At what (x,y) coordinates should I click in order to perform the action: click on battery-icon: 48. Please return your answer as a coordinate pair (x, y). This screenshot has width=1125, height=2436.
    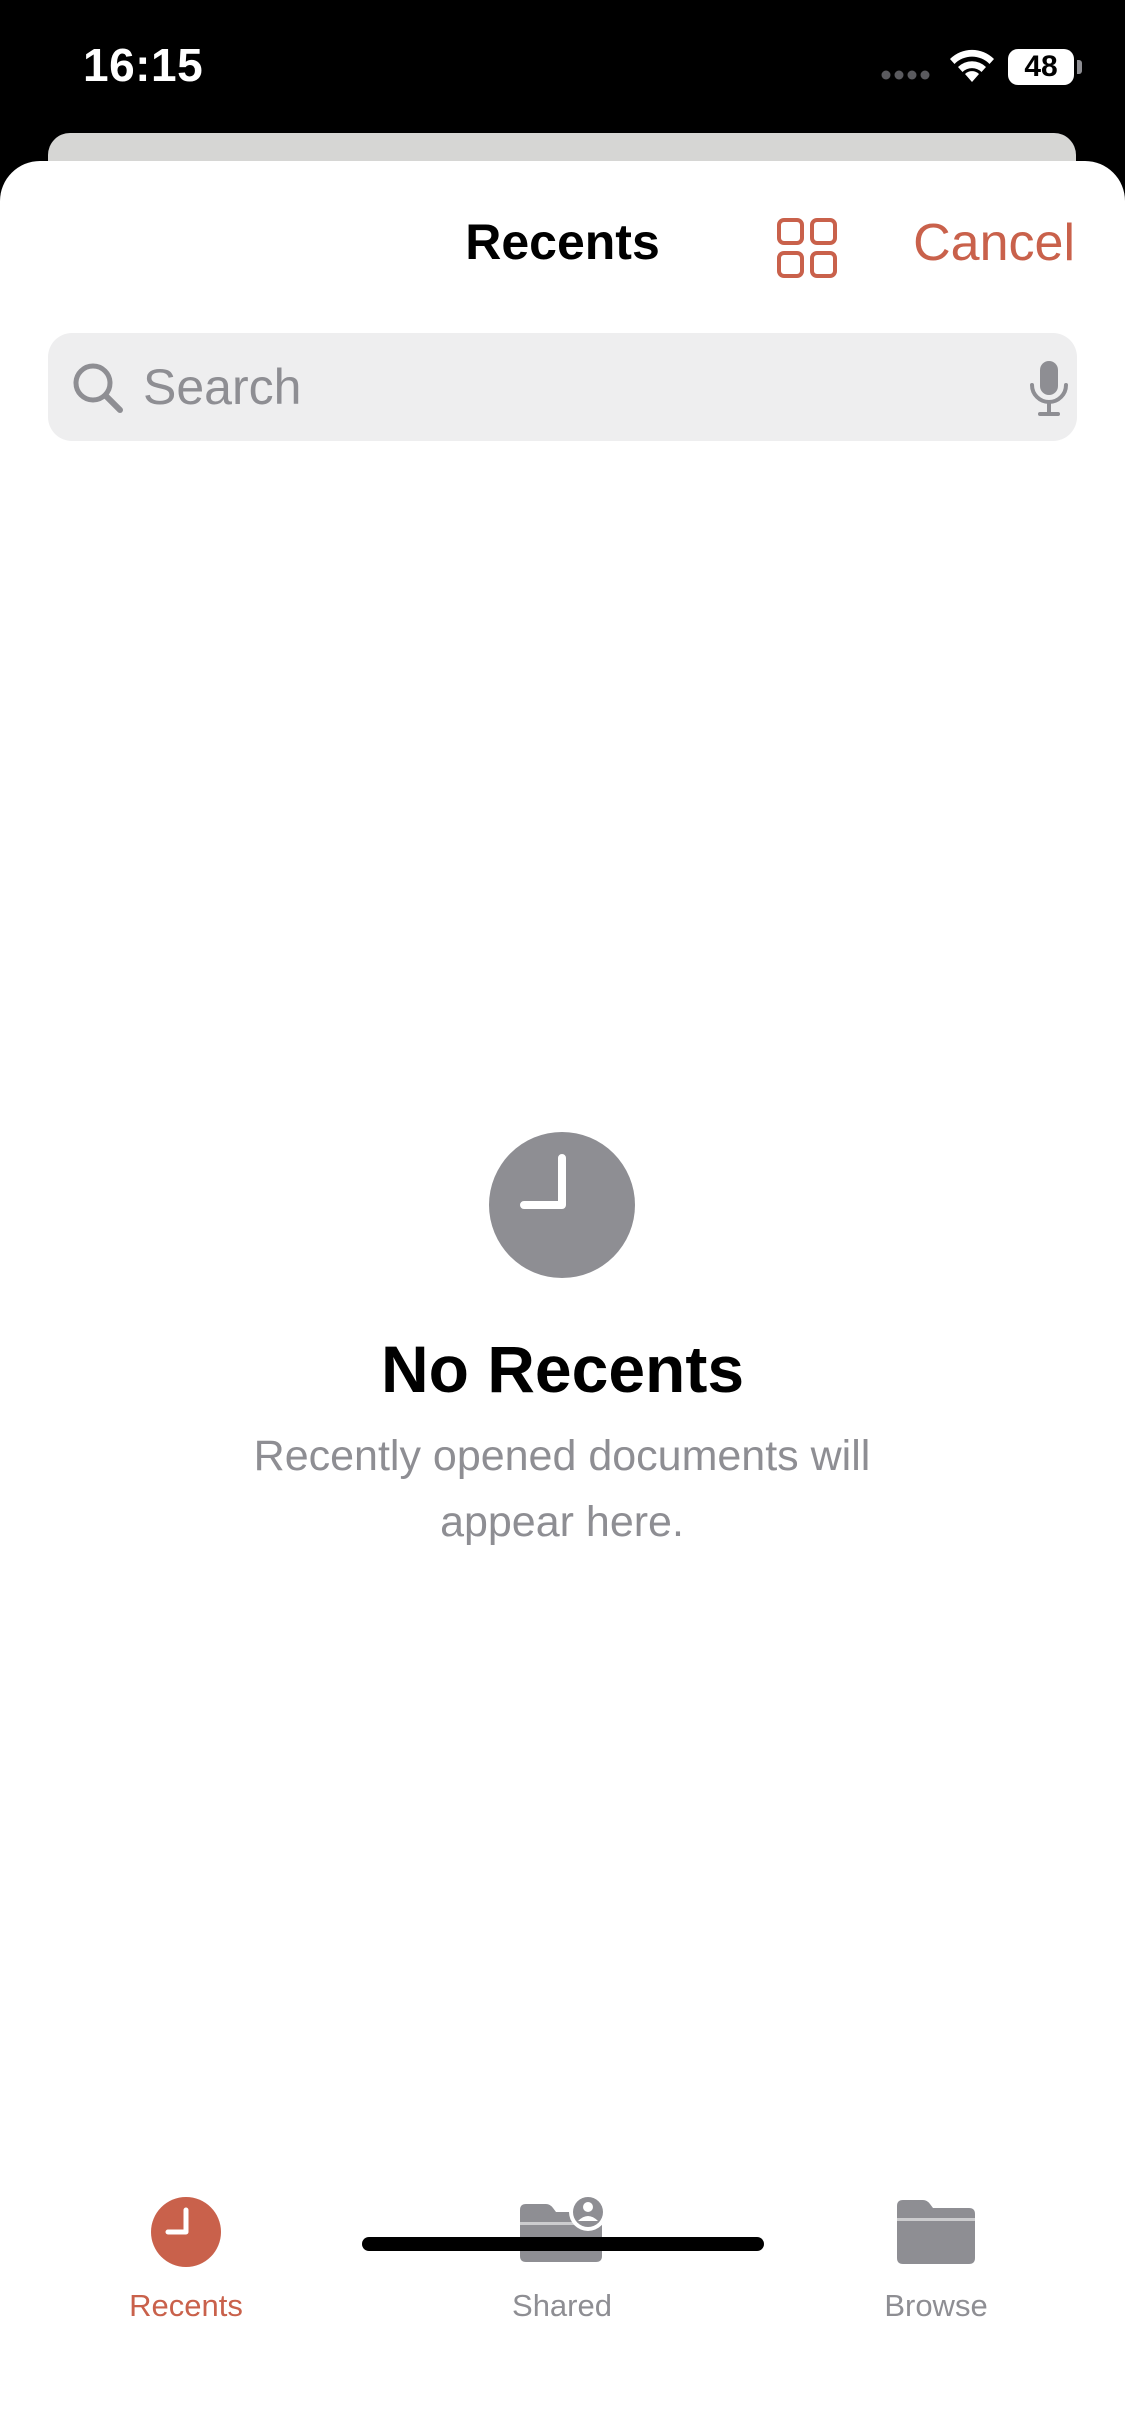
    Looking at the image, I should click on (1041, 67).